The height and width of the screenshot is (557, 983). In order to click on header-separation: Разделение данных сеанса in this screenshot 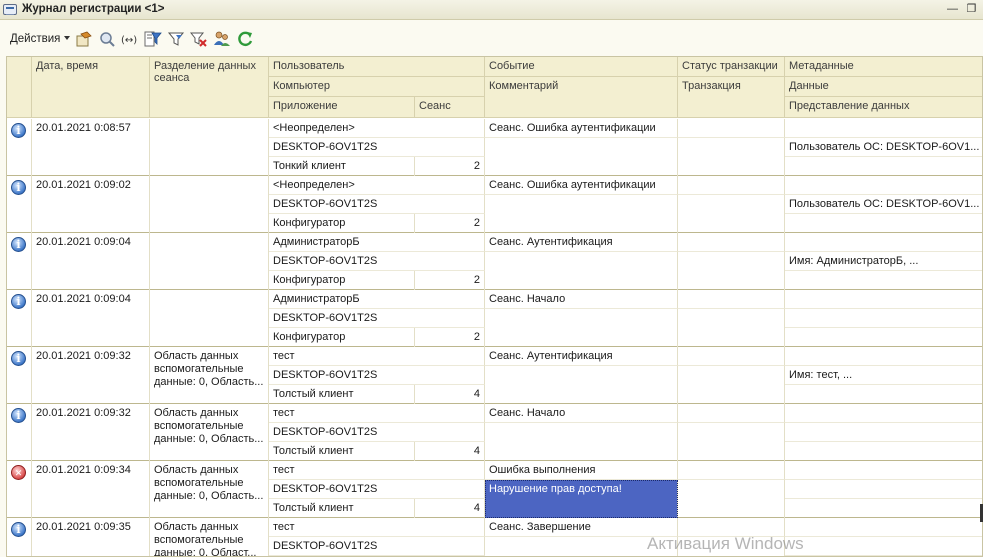, I will do `click(209, 87)`.